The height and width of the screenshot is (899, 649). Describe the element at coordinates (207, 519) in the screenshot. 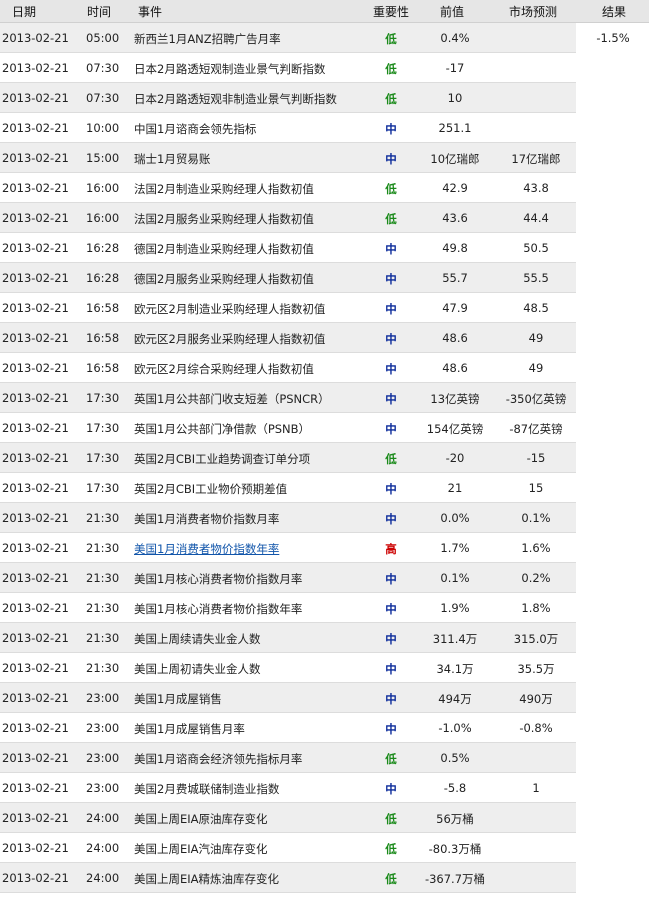

I see `row-event: 美国1月消费者物价指数月率` at that location.